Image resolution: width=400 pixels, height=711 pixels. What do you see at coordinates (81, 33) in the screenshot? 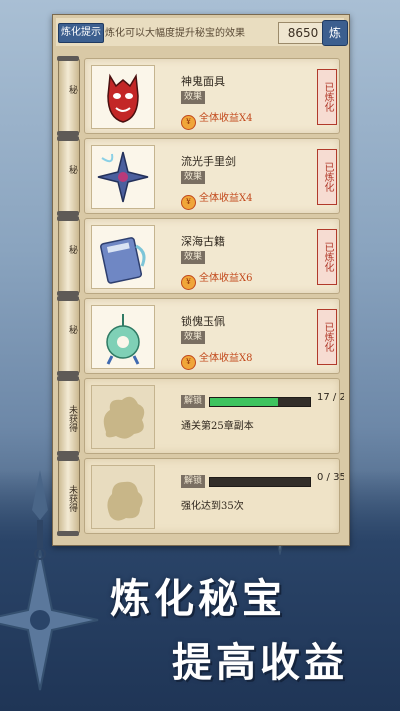
I see `tip-badge: 炼化提示` at bounding box center [81, 33].